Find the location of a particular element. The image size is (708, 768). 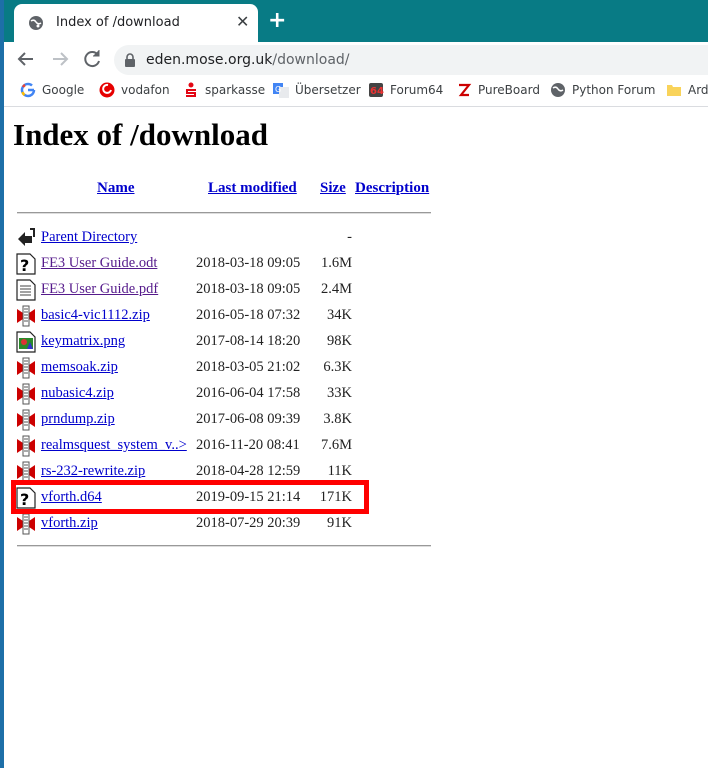

address-bar: eden.mose.org.uk/download/ is located at coordinates (411, 60).